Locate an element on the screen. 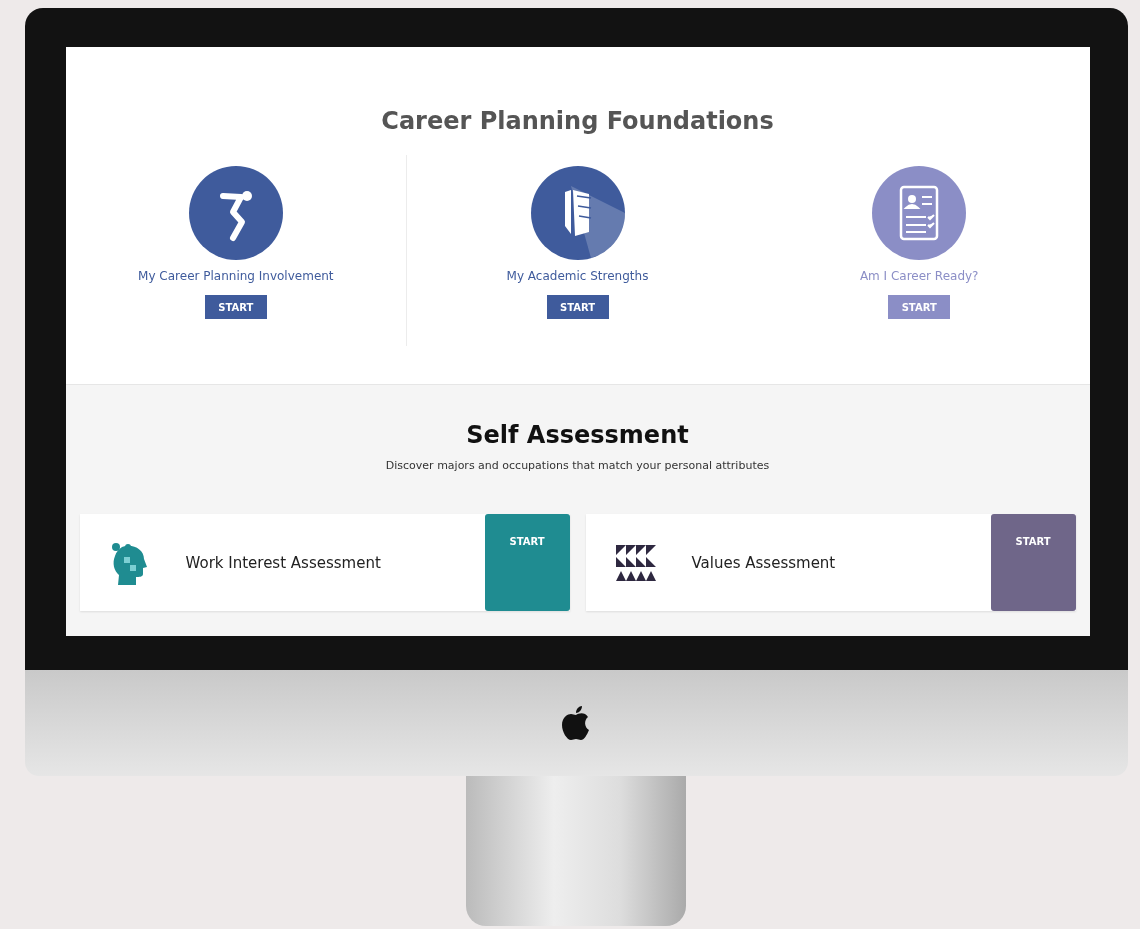 Image resolution: width=1140 pixels, height=929 pixels. section-title: Career Planning Foundations is located at coordinates (577, 121).